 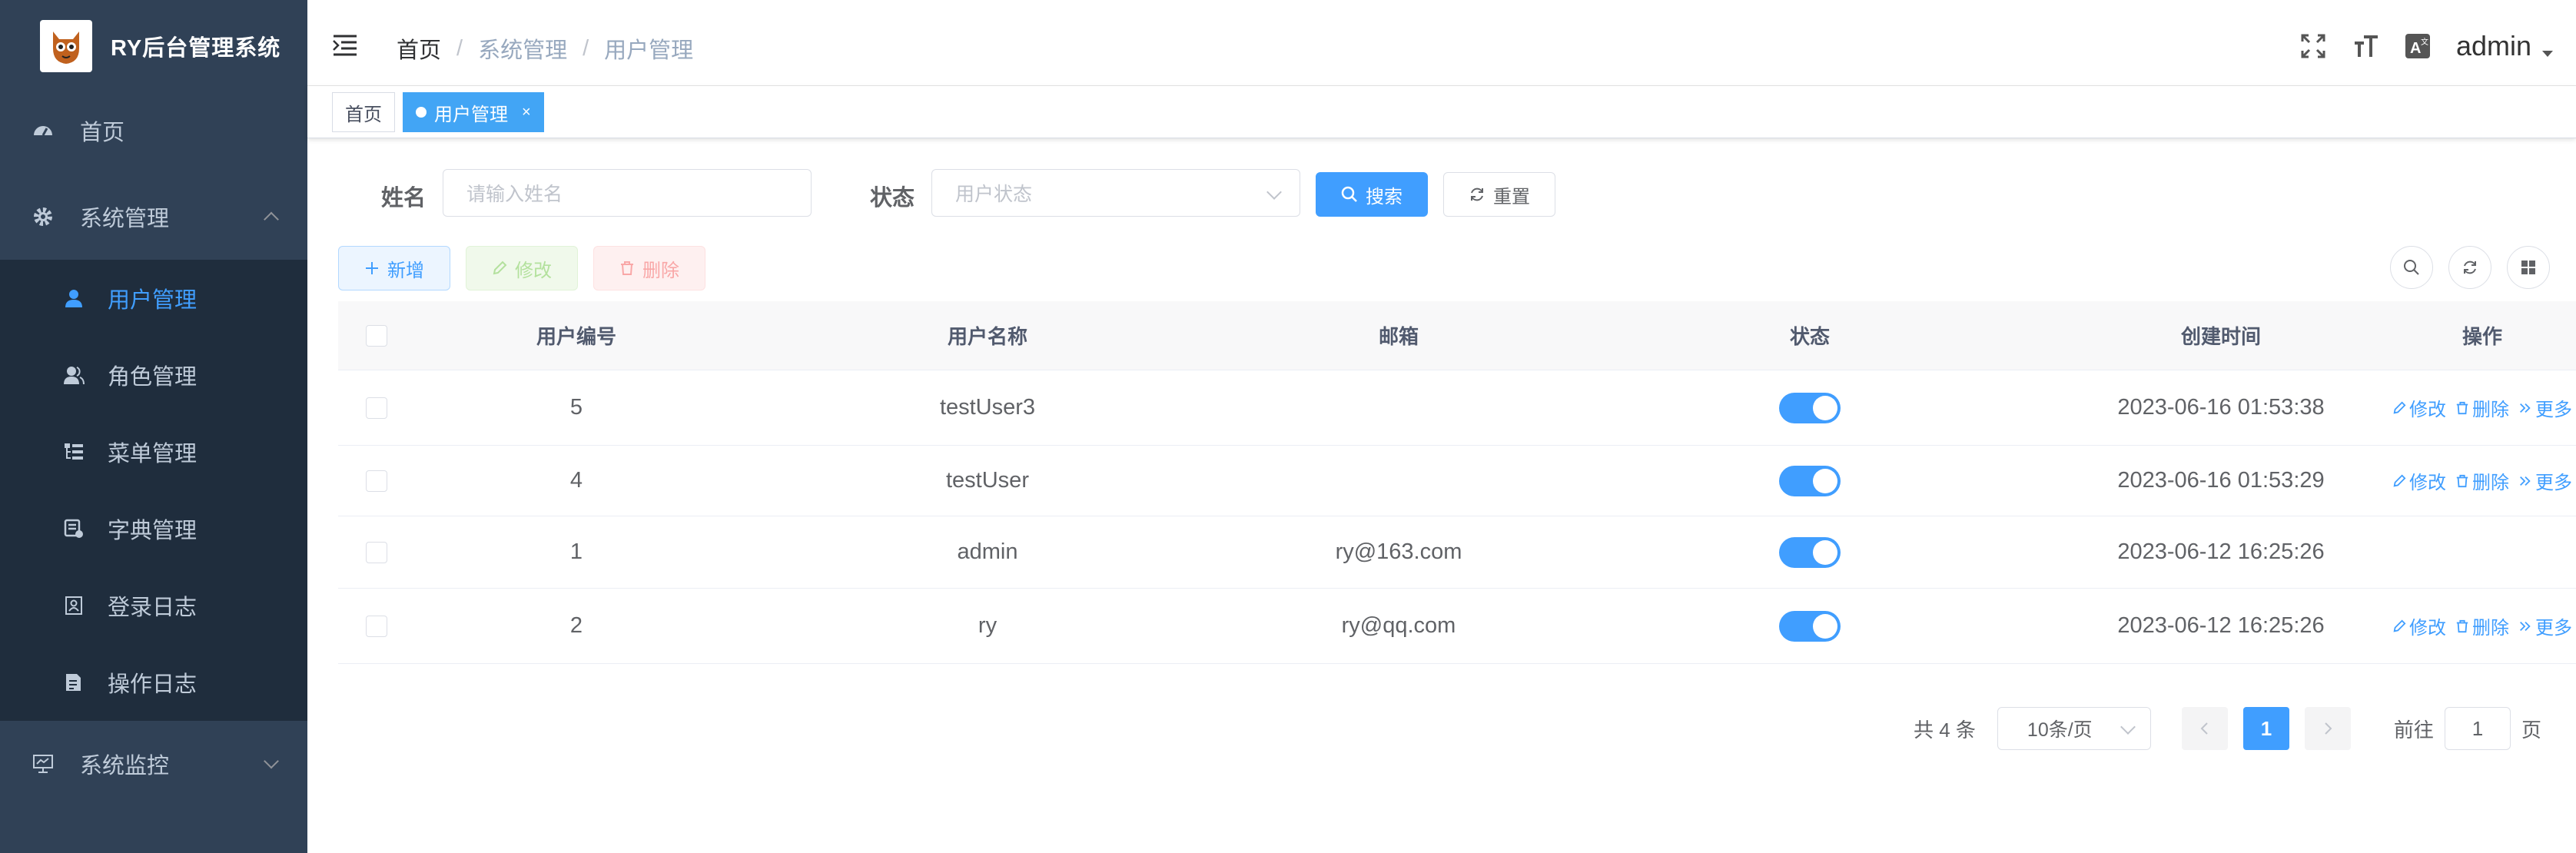 I want to click on logo-row: RY后台管理系统, so click(x=153, y=46).